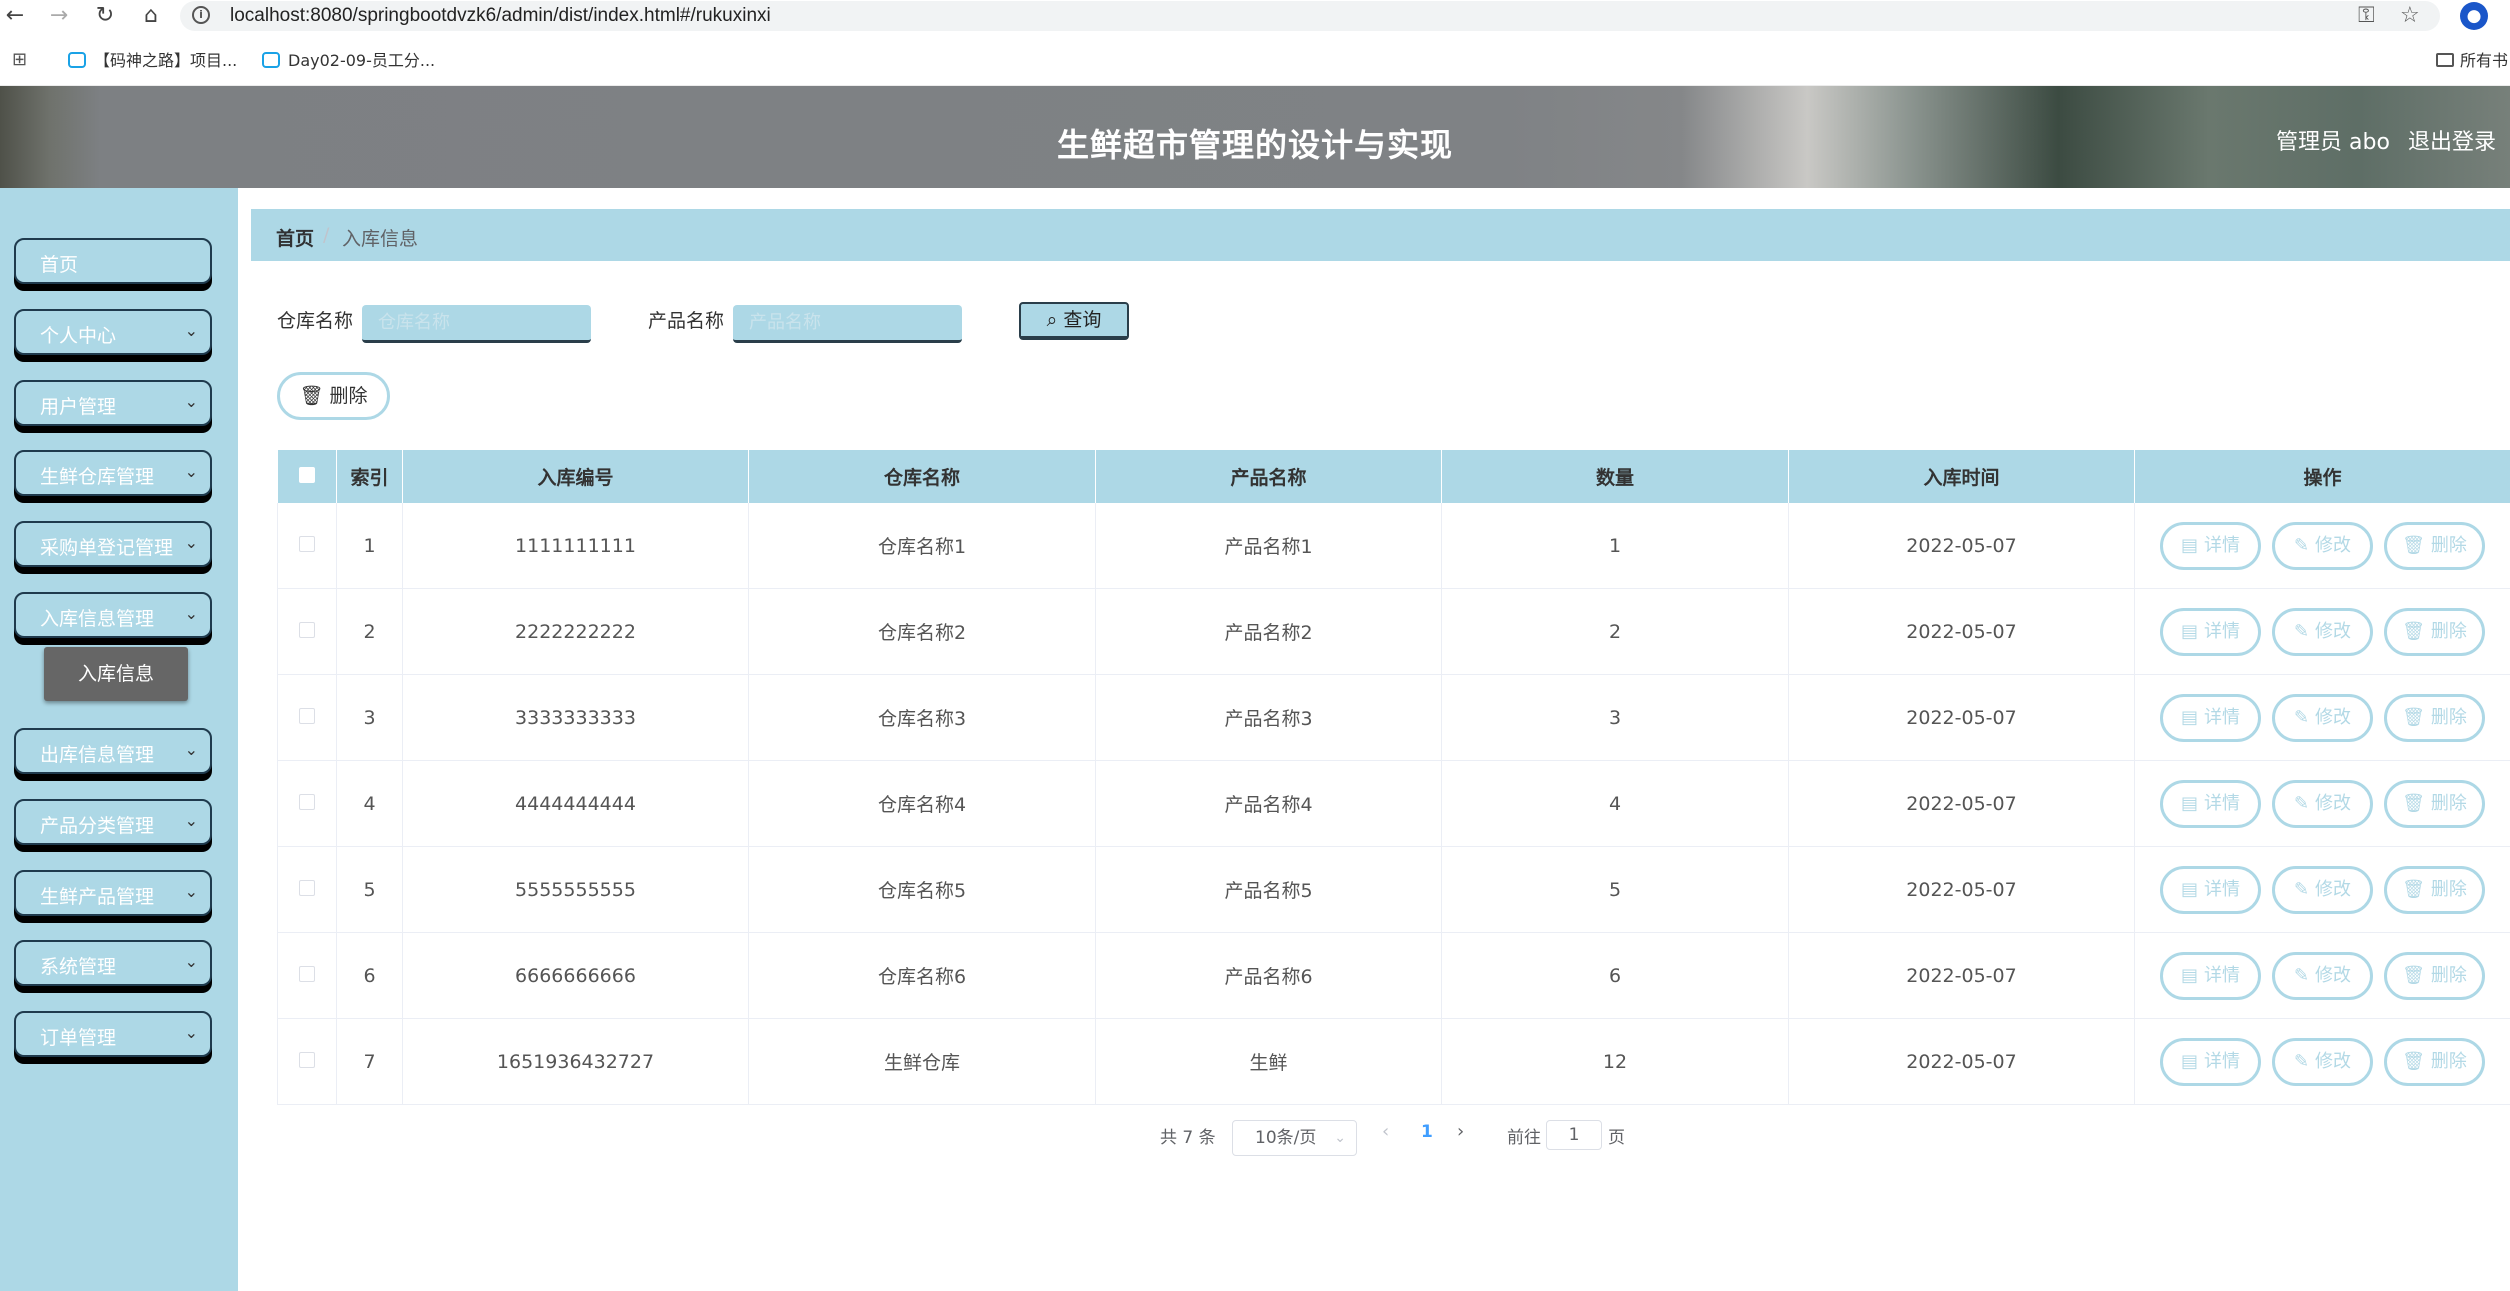  What do you see at coordinates (113, 615) in the screenshot?
I see `sidebar-item-stock-in-management: 入库信息管理 ⌄` at bounding box center [113, 615].